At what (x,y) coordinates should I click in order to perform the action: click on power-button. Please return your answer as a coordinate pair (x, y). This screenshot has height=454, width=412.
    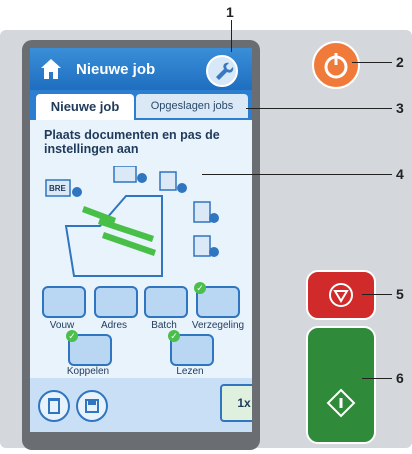
    Looking at the image, I should click on (336, 65).